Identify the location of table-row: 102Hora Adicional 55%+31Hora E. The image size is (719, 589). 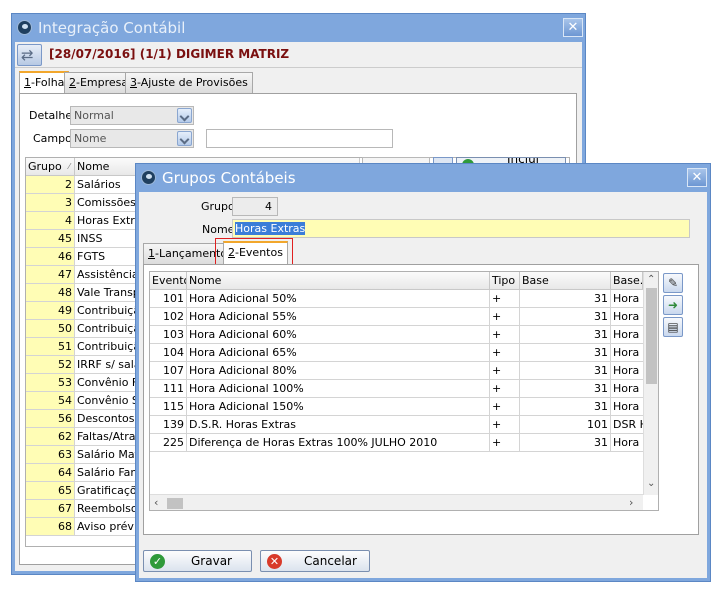
(396, 317).